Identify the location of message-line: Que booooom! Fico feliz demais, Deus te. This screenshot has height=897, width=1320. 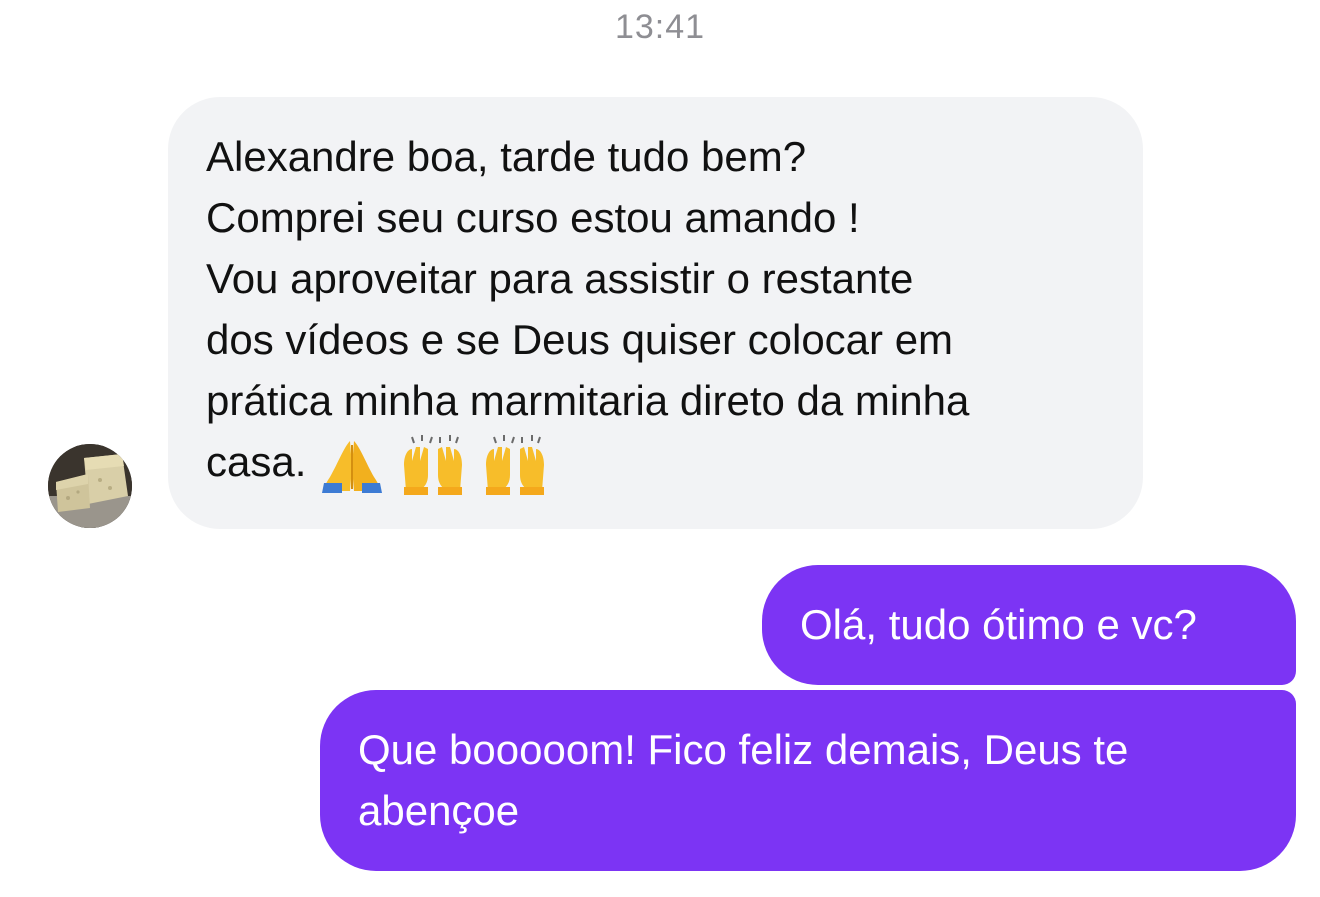
(743, 749).